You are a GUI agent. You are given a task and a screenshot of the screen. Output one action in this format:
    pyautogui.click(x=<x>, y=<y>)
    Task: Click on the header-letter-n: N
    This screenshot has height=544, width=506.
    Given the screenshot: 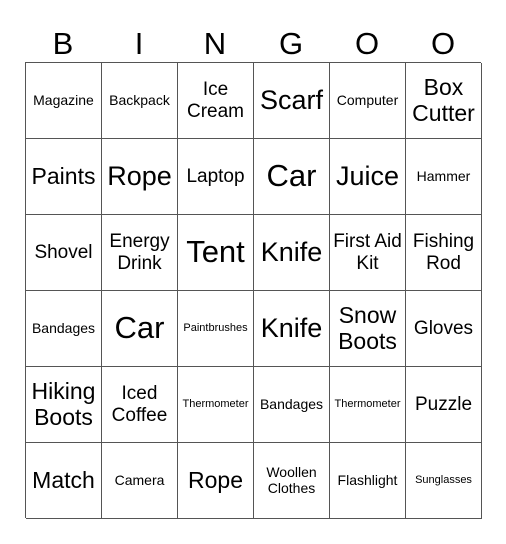 What is the action you would take?
    pyautogui.click(x=215, y=43)
    